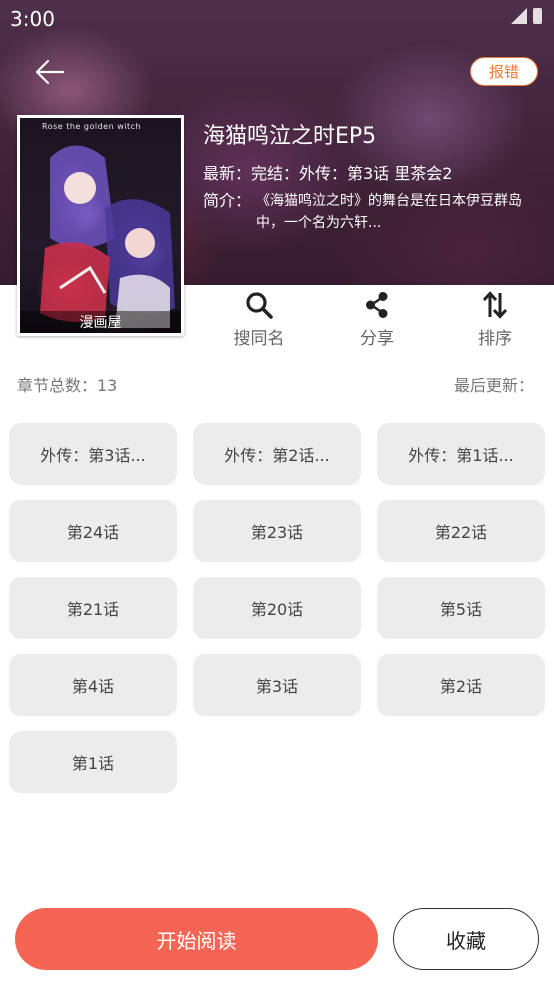  Describe the element at coordinates (495, 320) in the screenshot. I see `sort-button: 排序` at that location.